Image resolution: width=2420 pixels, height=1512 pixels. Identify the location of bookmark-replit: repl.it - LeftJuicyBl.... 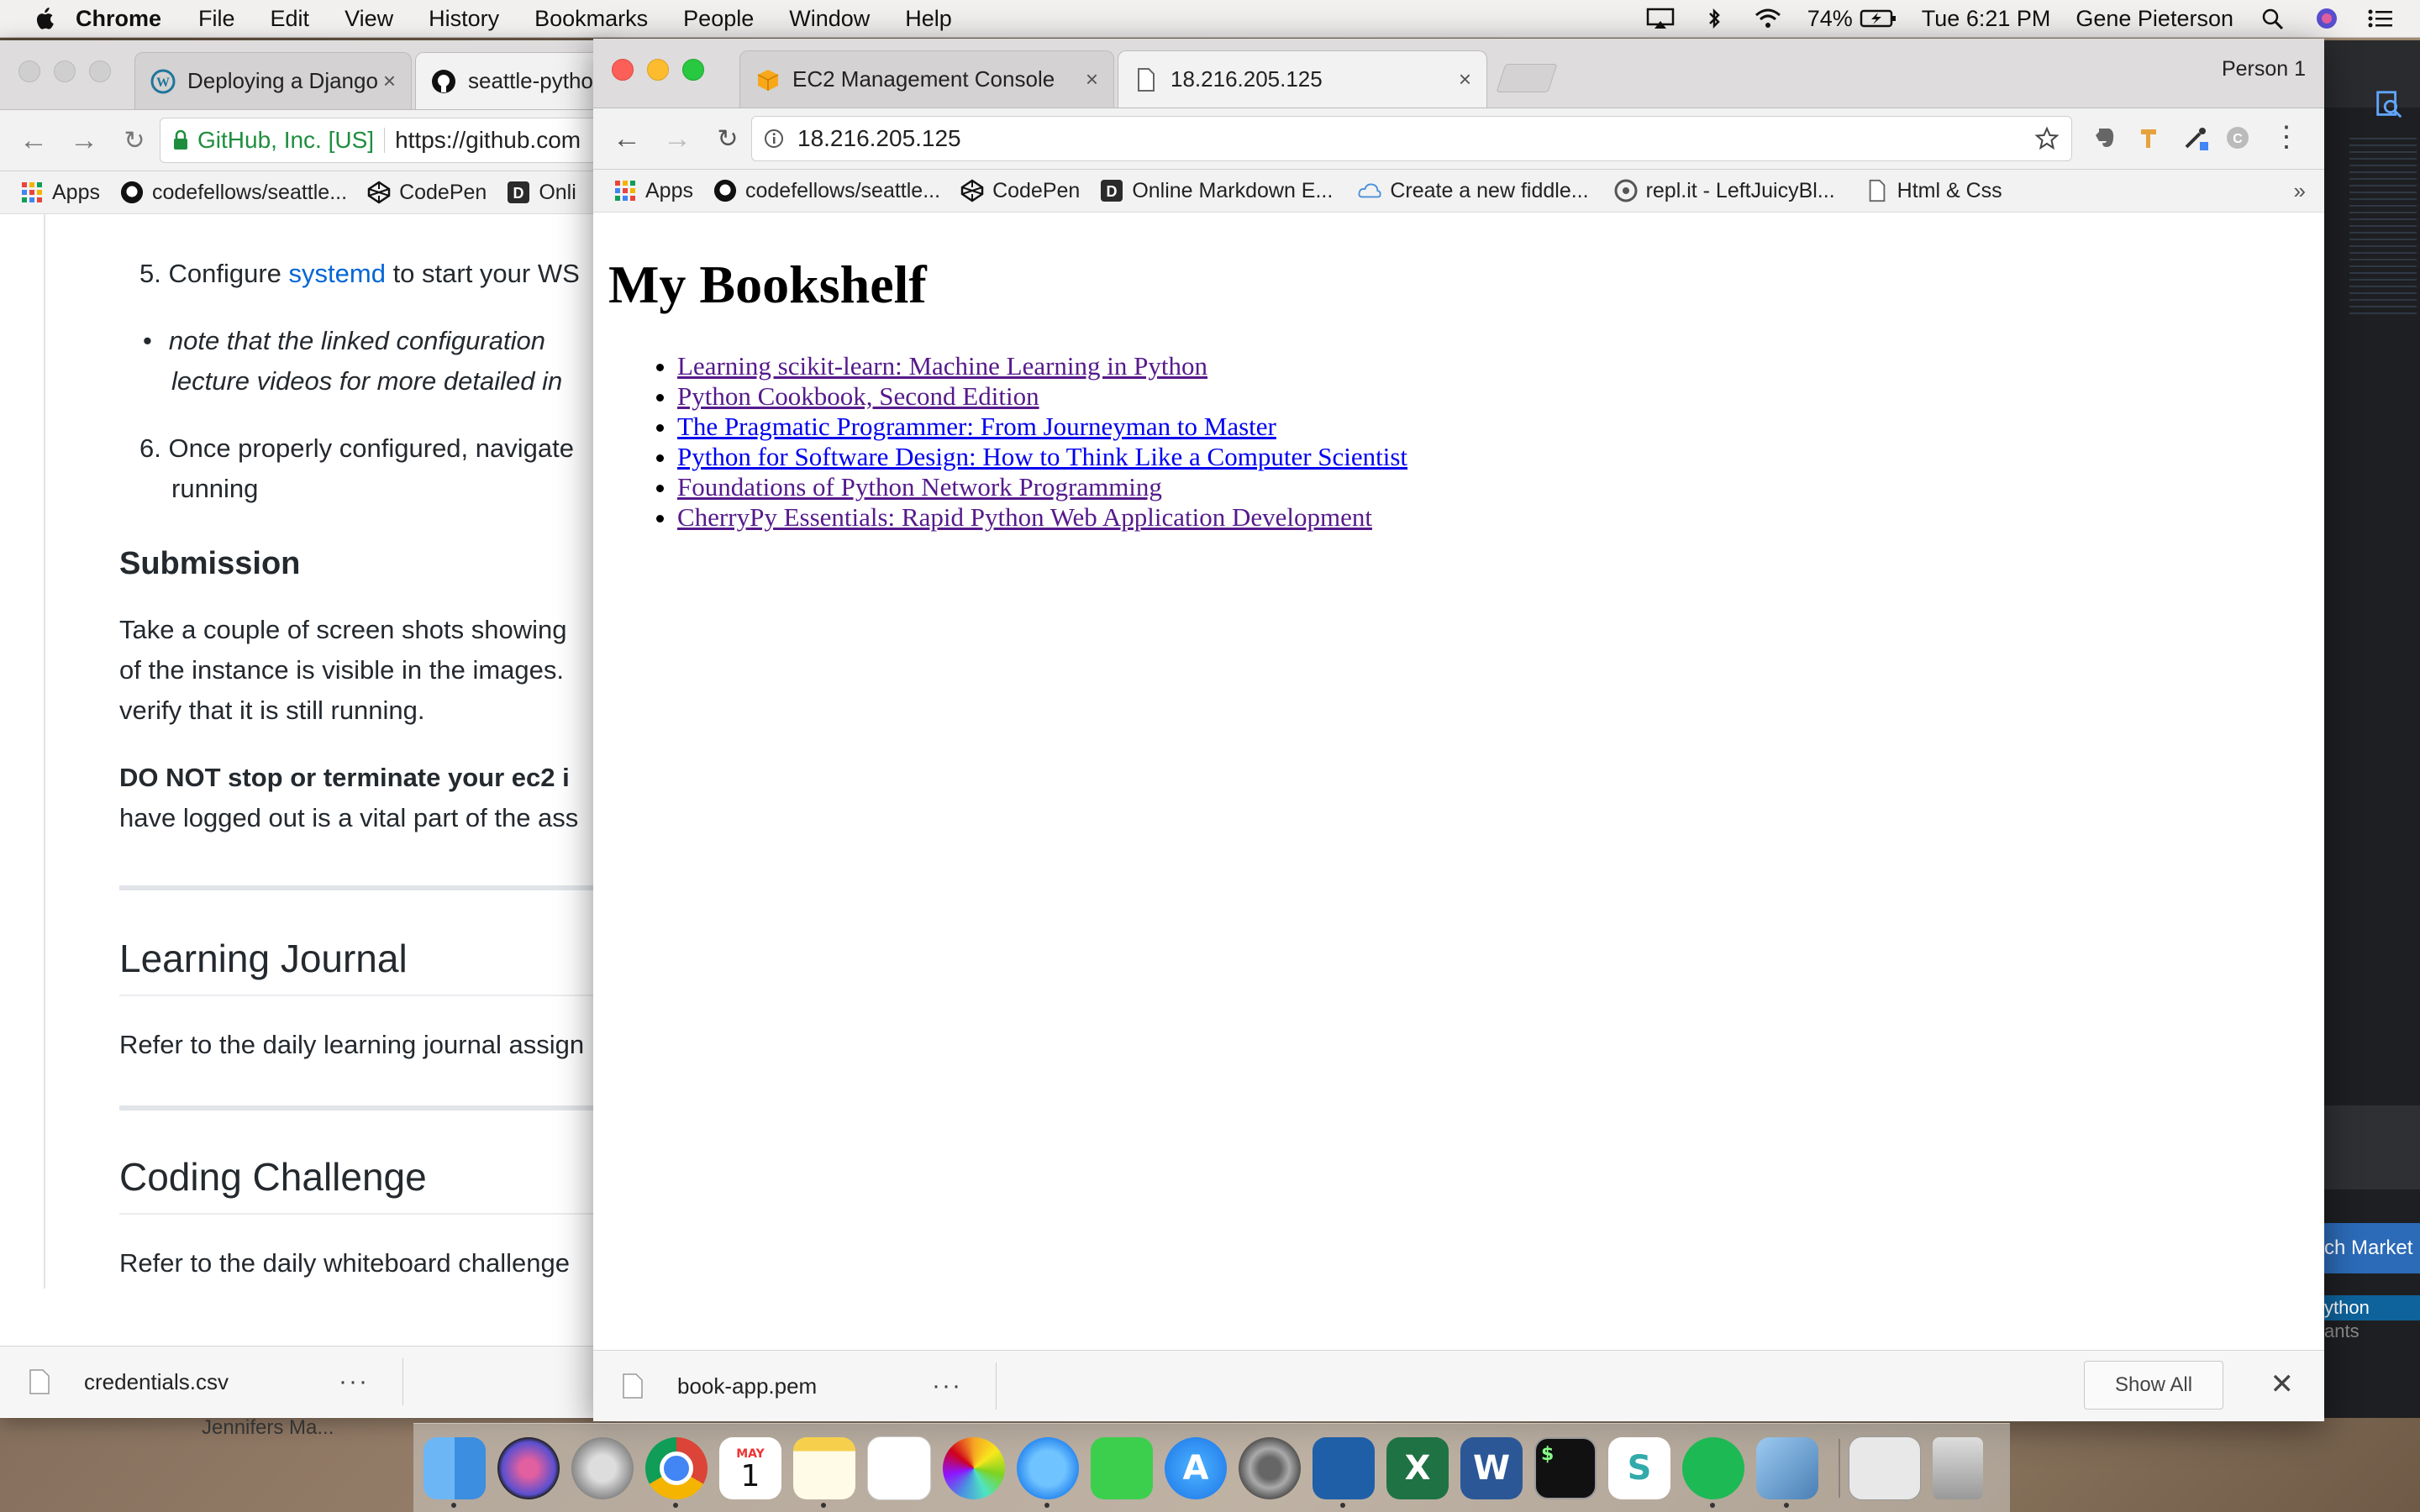
(1725, 191).